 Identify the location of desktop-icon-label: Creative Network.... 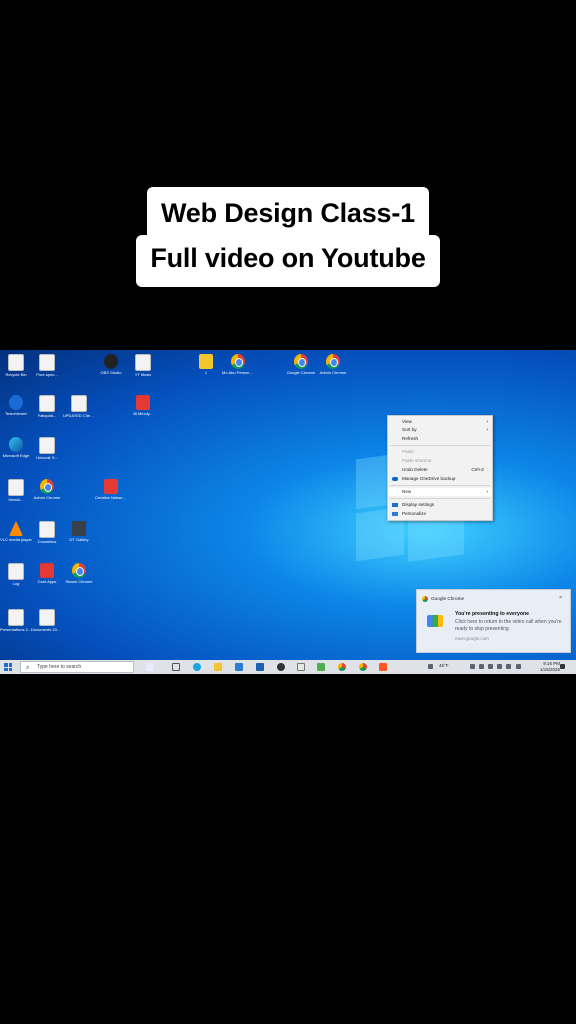
(111, 497).